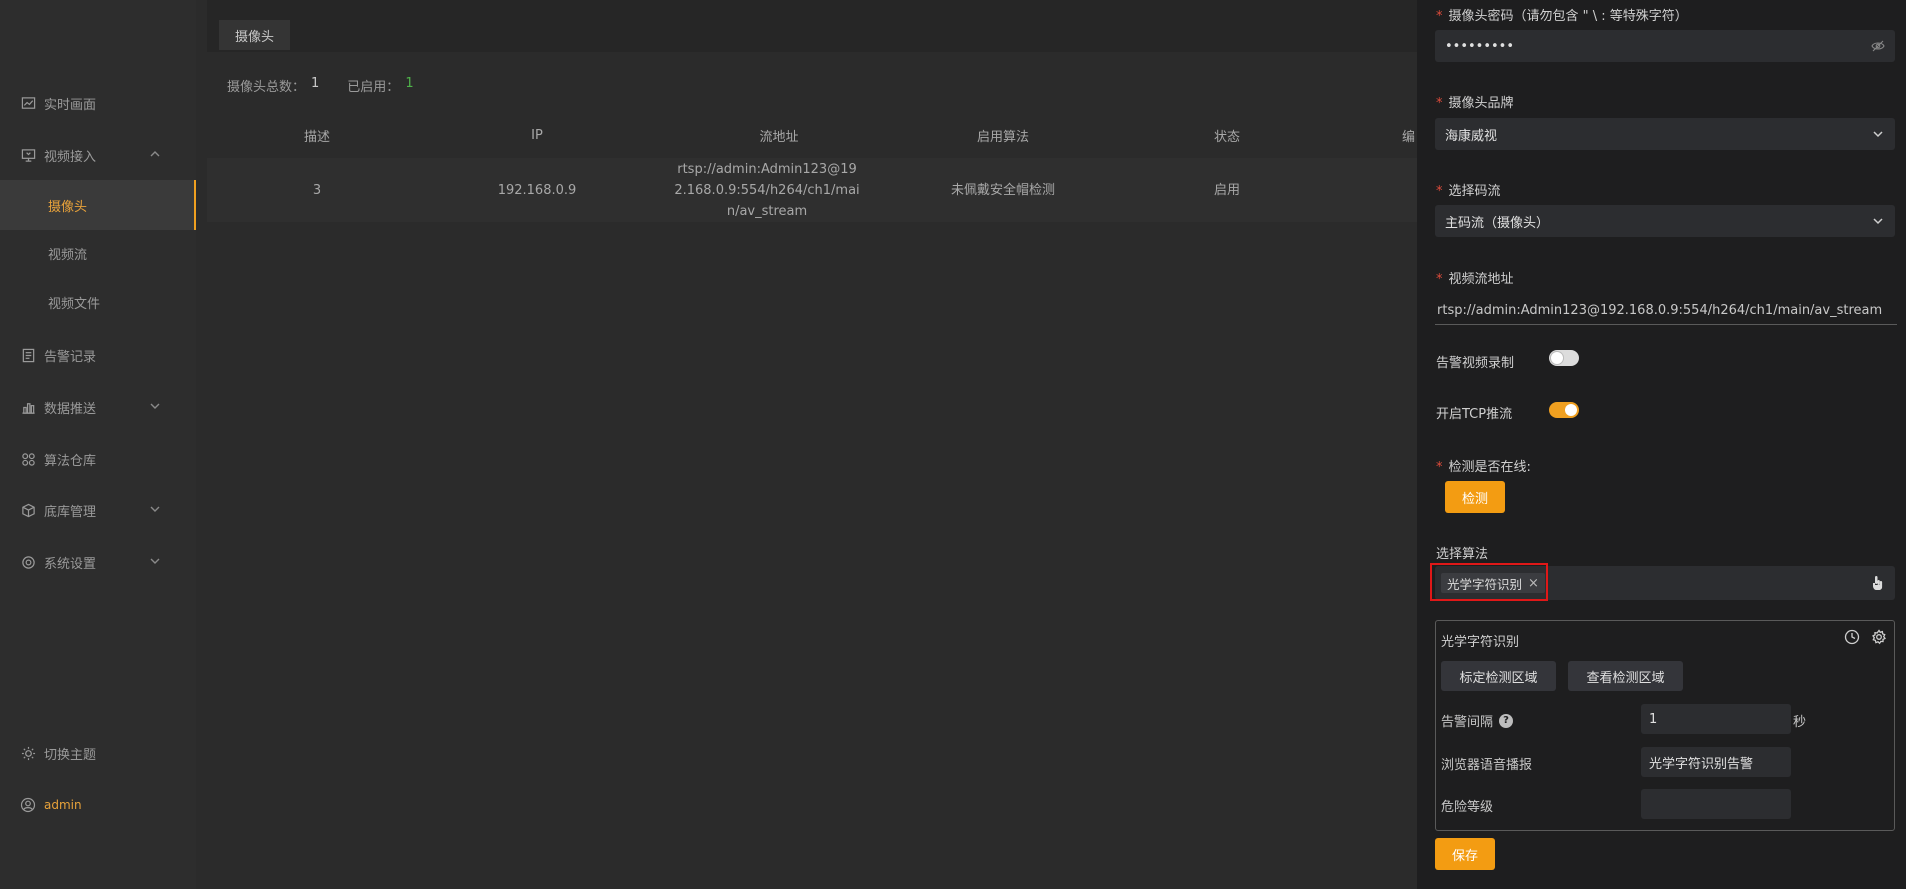  Describe the element at coordinates (1665, 221) in the screenshot. I see `stream-type-select: 主码流（摄像头）` at that location.